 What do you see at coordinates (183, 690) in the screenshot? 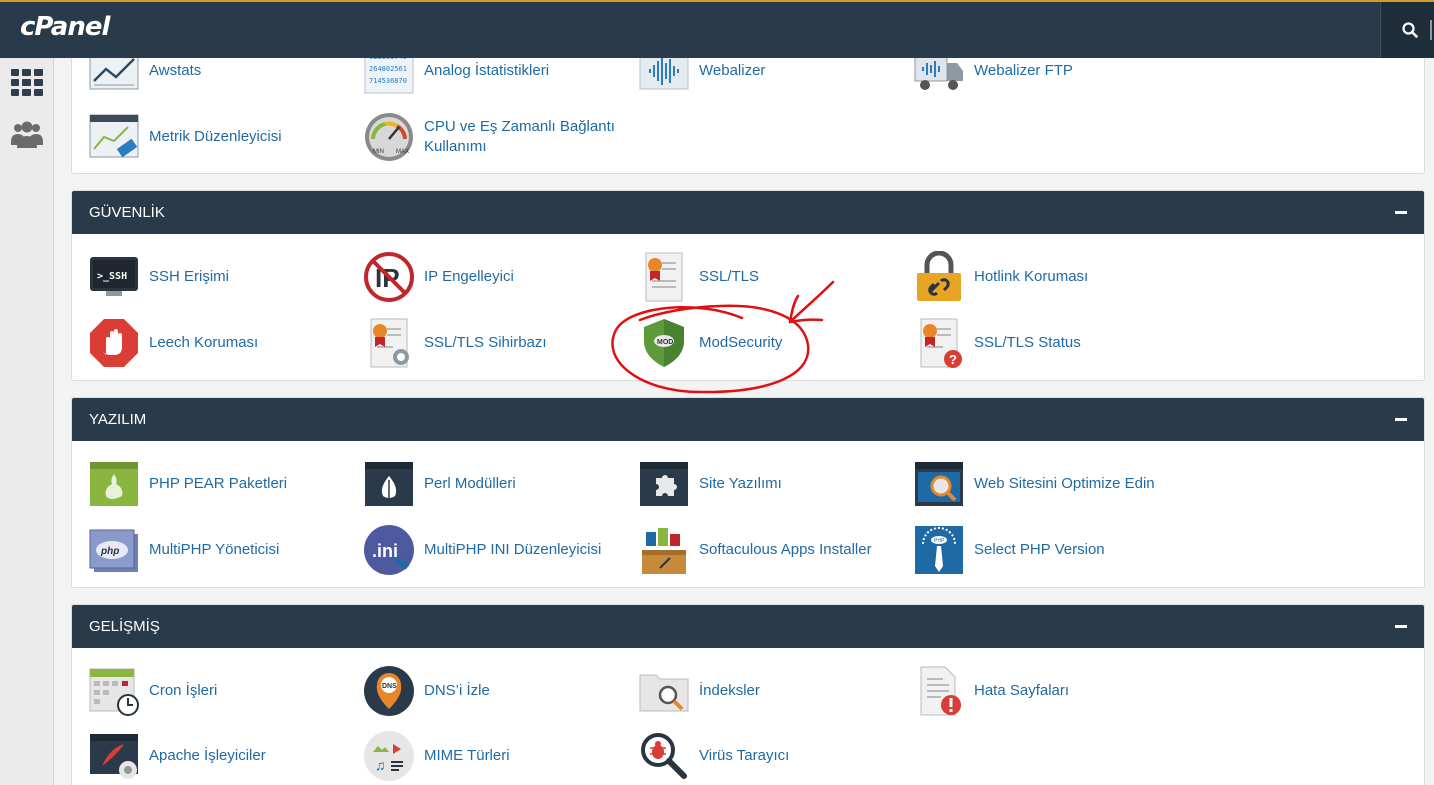
I see `cron-jobs-label: Cron İşleri` at bounding box center [183, 690].